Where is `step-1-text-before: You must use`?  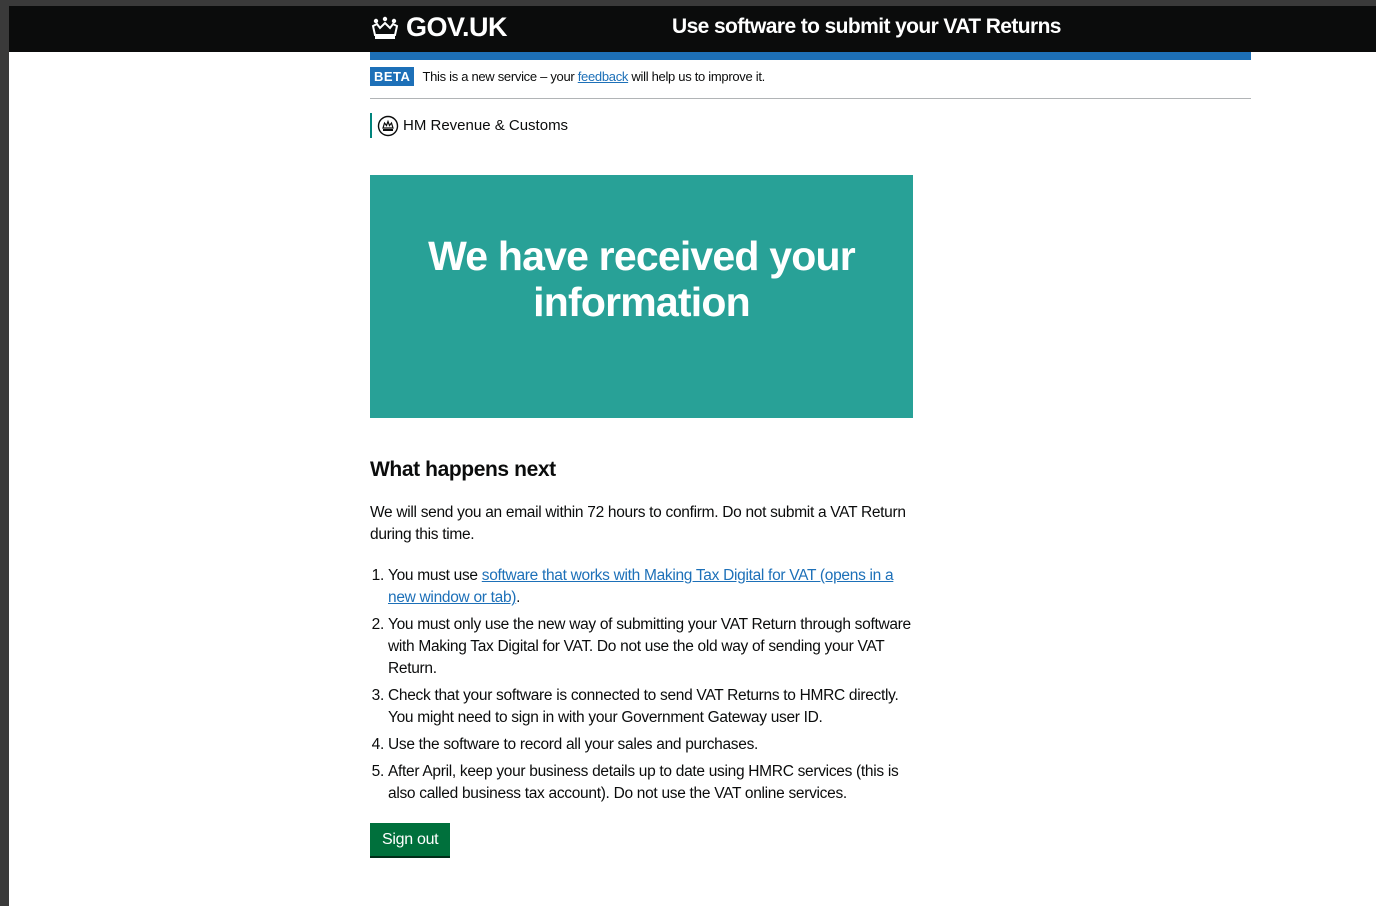
step-1-text-before: You must use is located at coordinates (435, 575).